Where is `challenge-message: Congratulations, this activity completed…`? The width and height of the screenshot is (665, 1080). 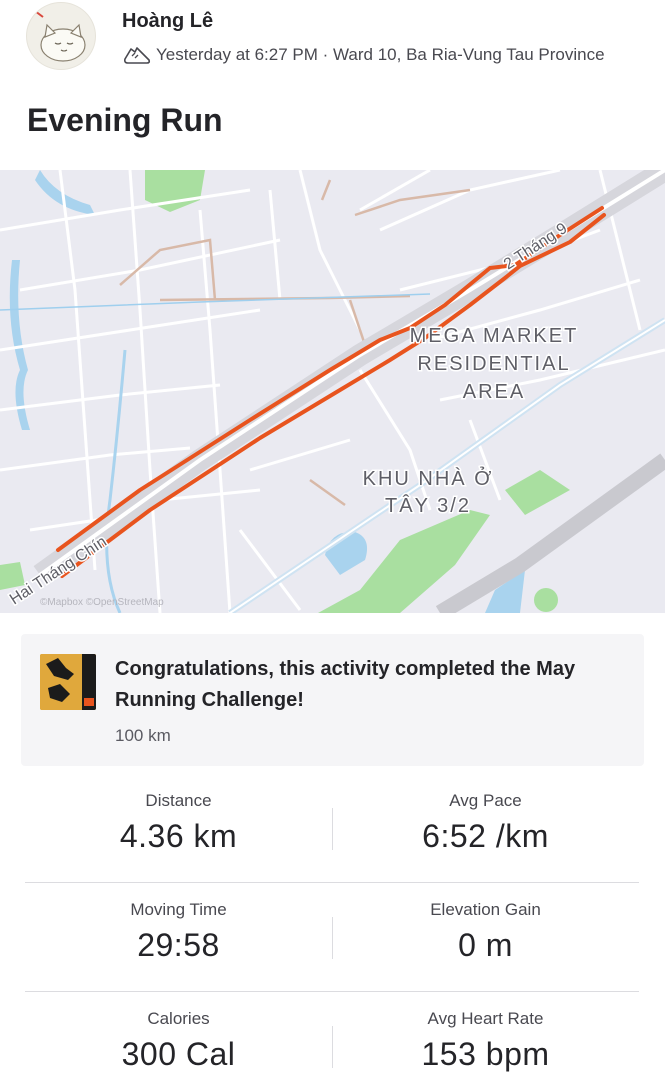
challenge-message: Congratulations, this activity completed… is located at coordinates (345, 684).